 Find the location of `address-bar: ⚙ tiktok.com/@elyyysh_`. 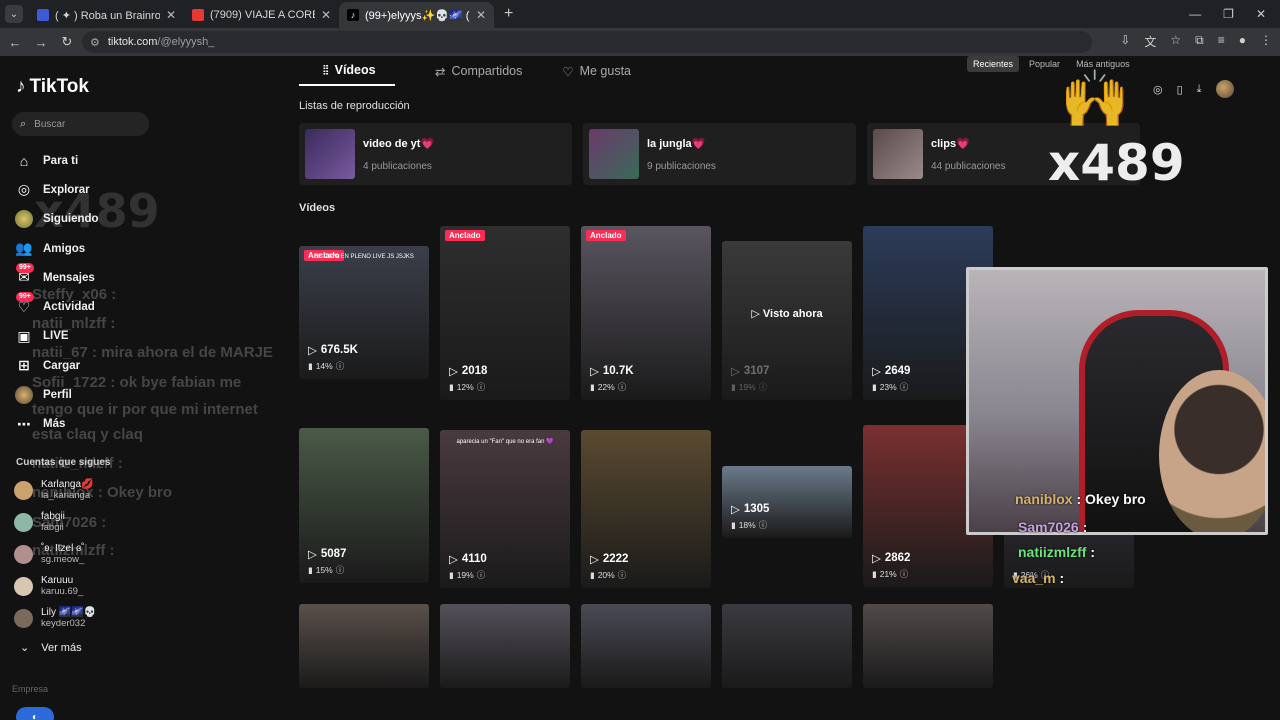

address-bar: ⚙ tiktok.com/@elyyysh_ is located at coordinates (587, 42).